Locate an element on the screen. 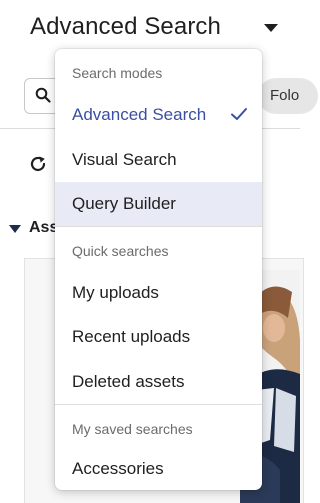 The image size is (320, 503). folder-filter-button: Folo is located at coordinates (288, 96).